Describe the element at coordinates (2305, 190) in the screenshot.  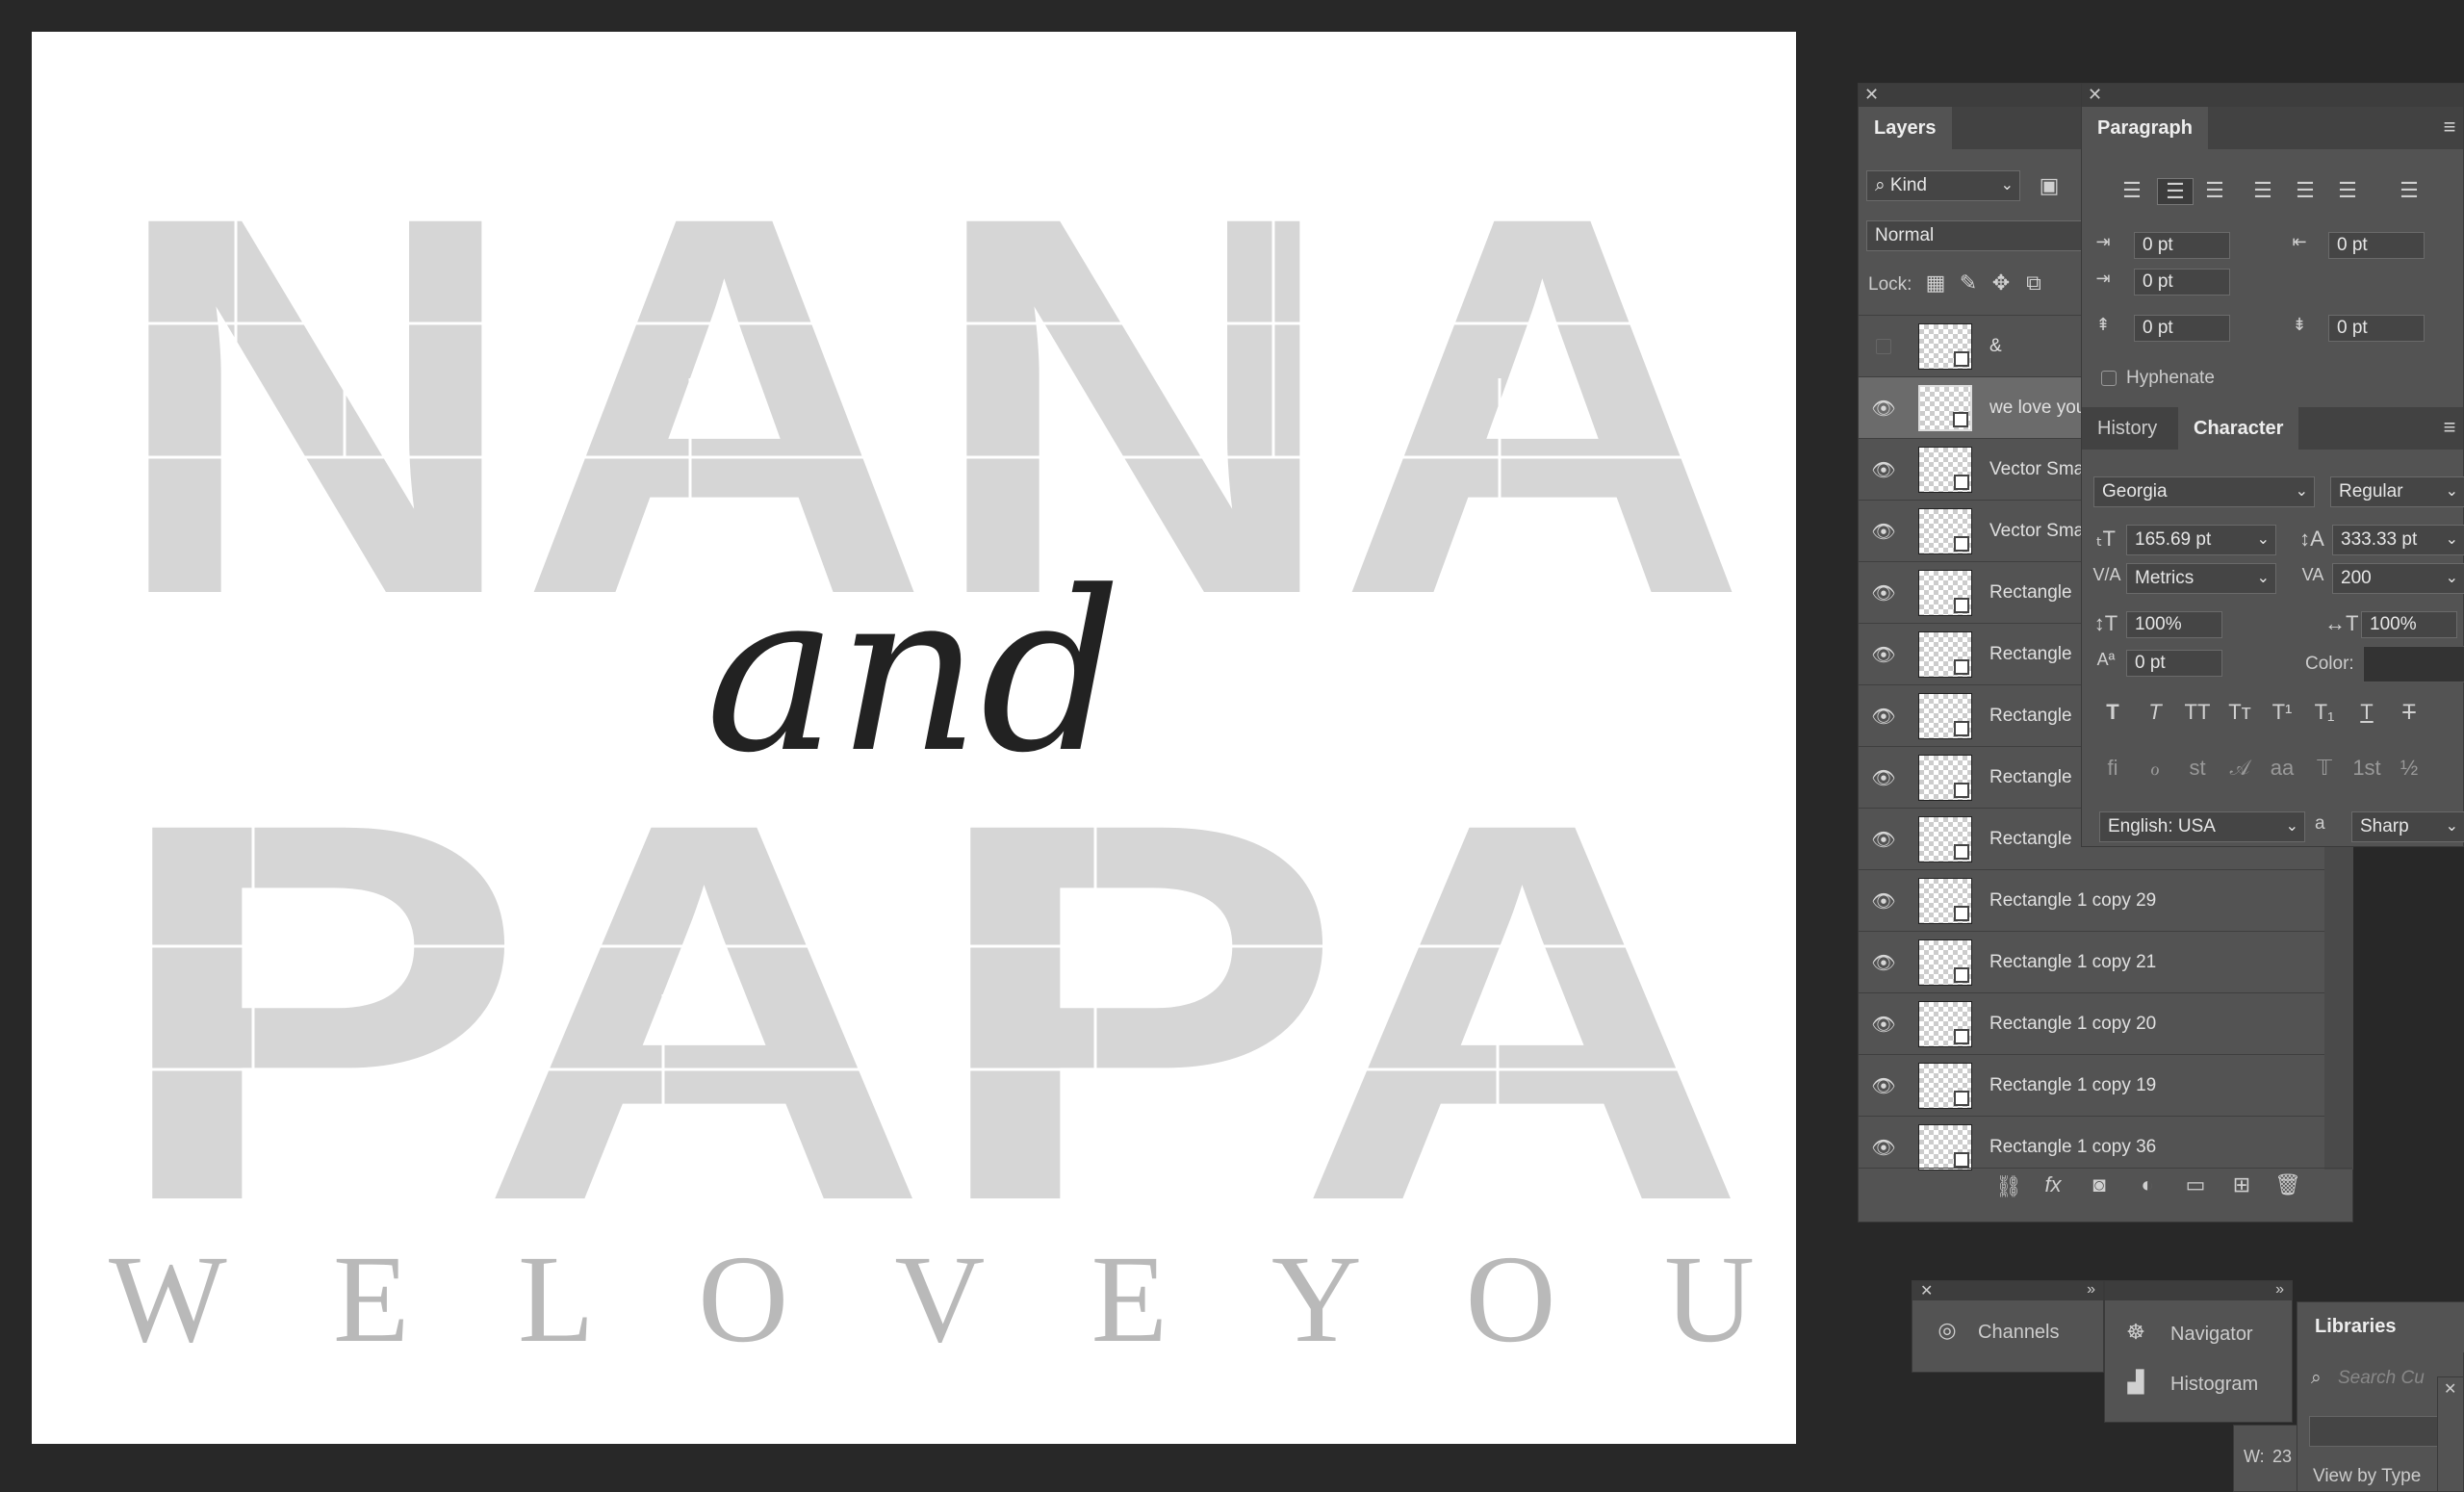
I see `justify-last-center-icon: ☰` at that location.